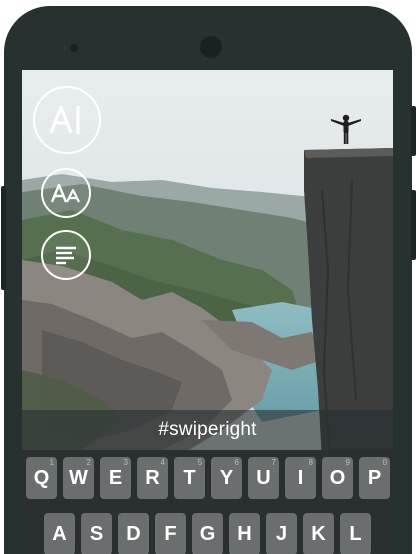 Image resolution: width=416 pixels, height=554 pixels. What do you see at coordinates (244, 533) in the screenshot?
I see `key-h: H` at bounding box center [244, 533].